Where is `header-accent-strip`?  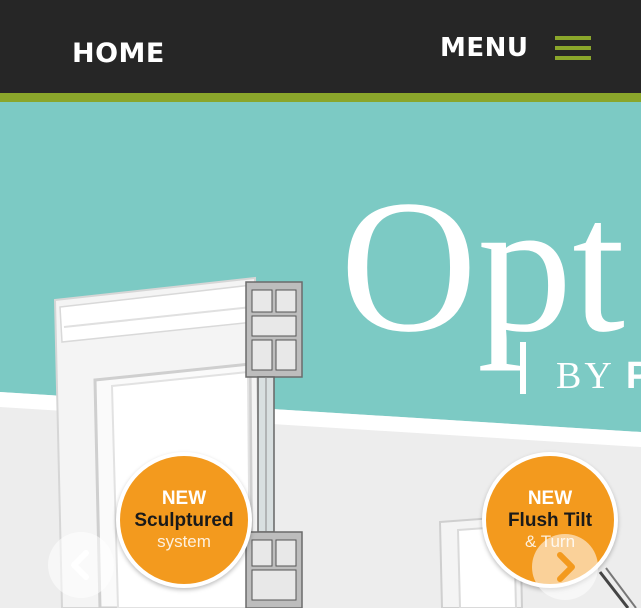 header-accent-strip is located at coordinates (320, 97).